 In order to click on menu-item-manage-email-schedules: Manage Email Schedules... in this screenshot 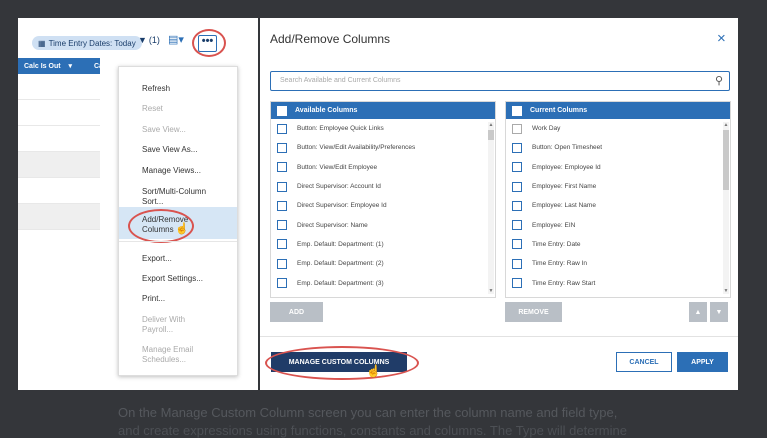, I will do `click(167, 355)`.